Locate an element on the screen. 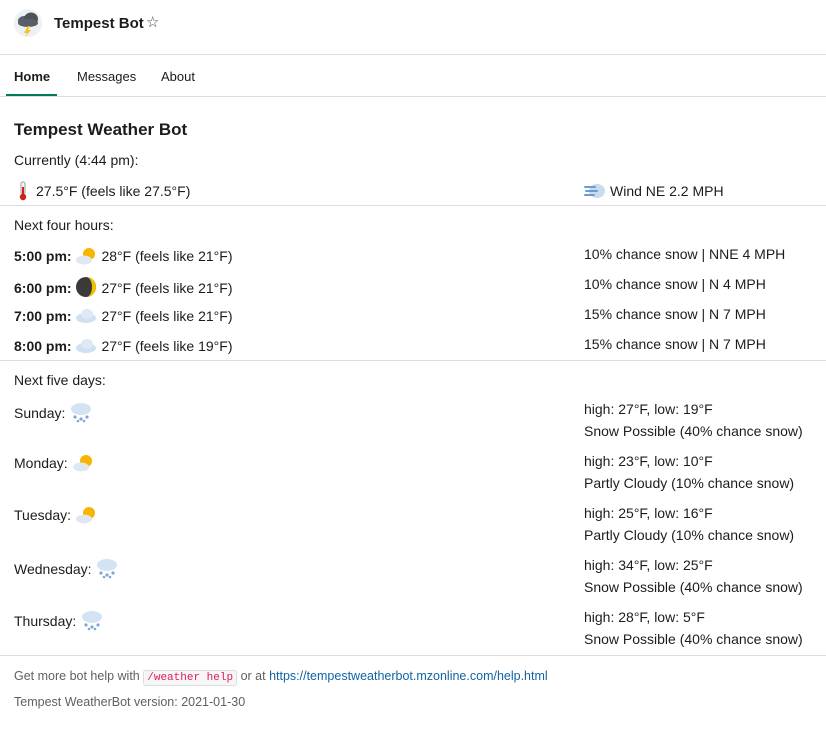  storm-cloud-icon is located at coordinates (28, 23).